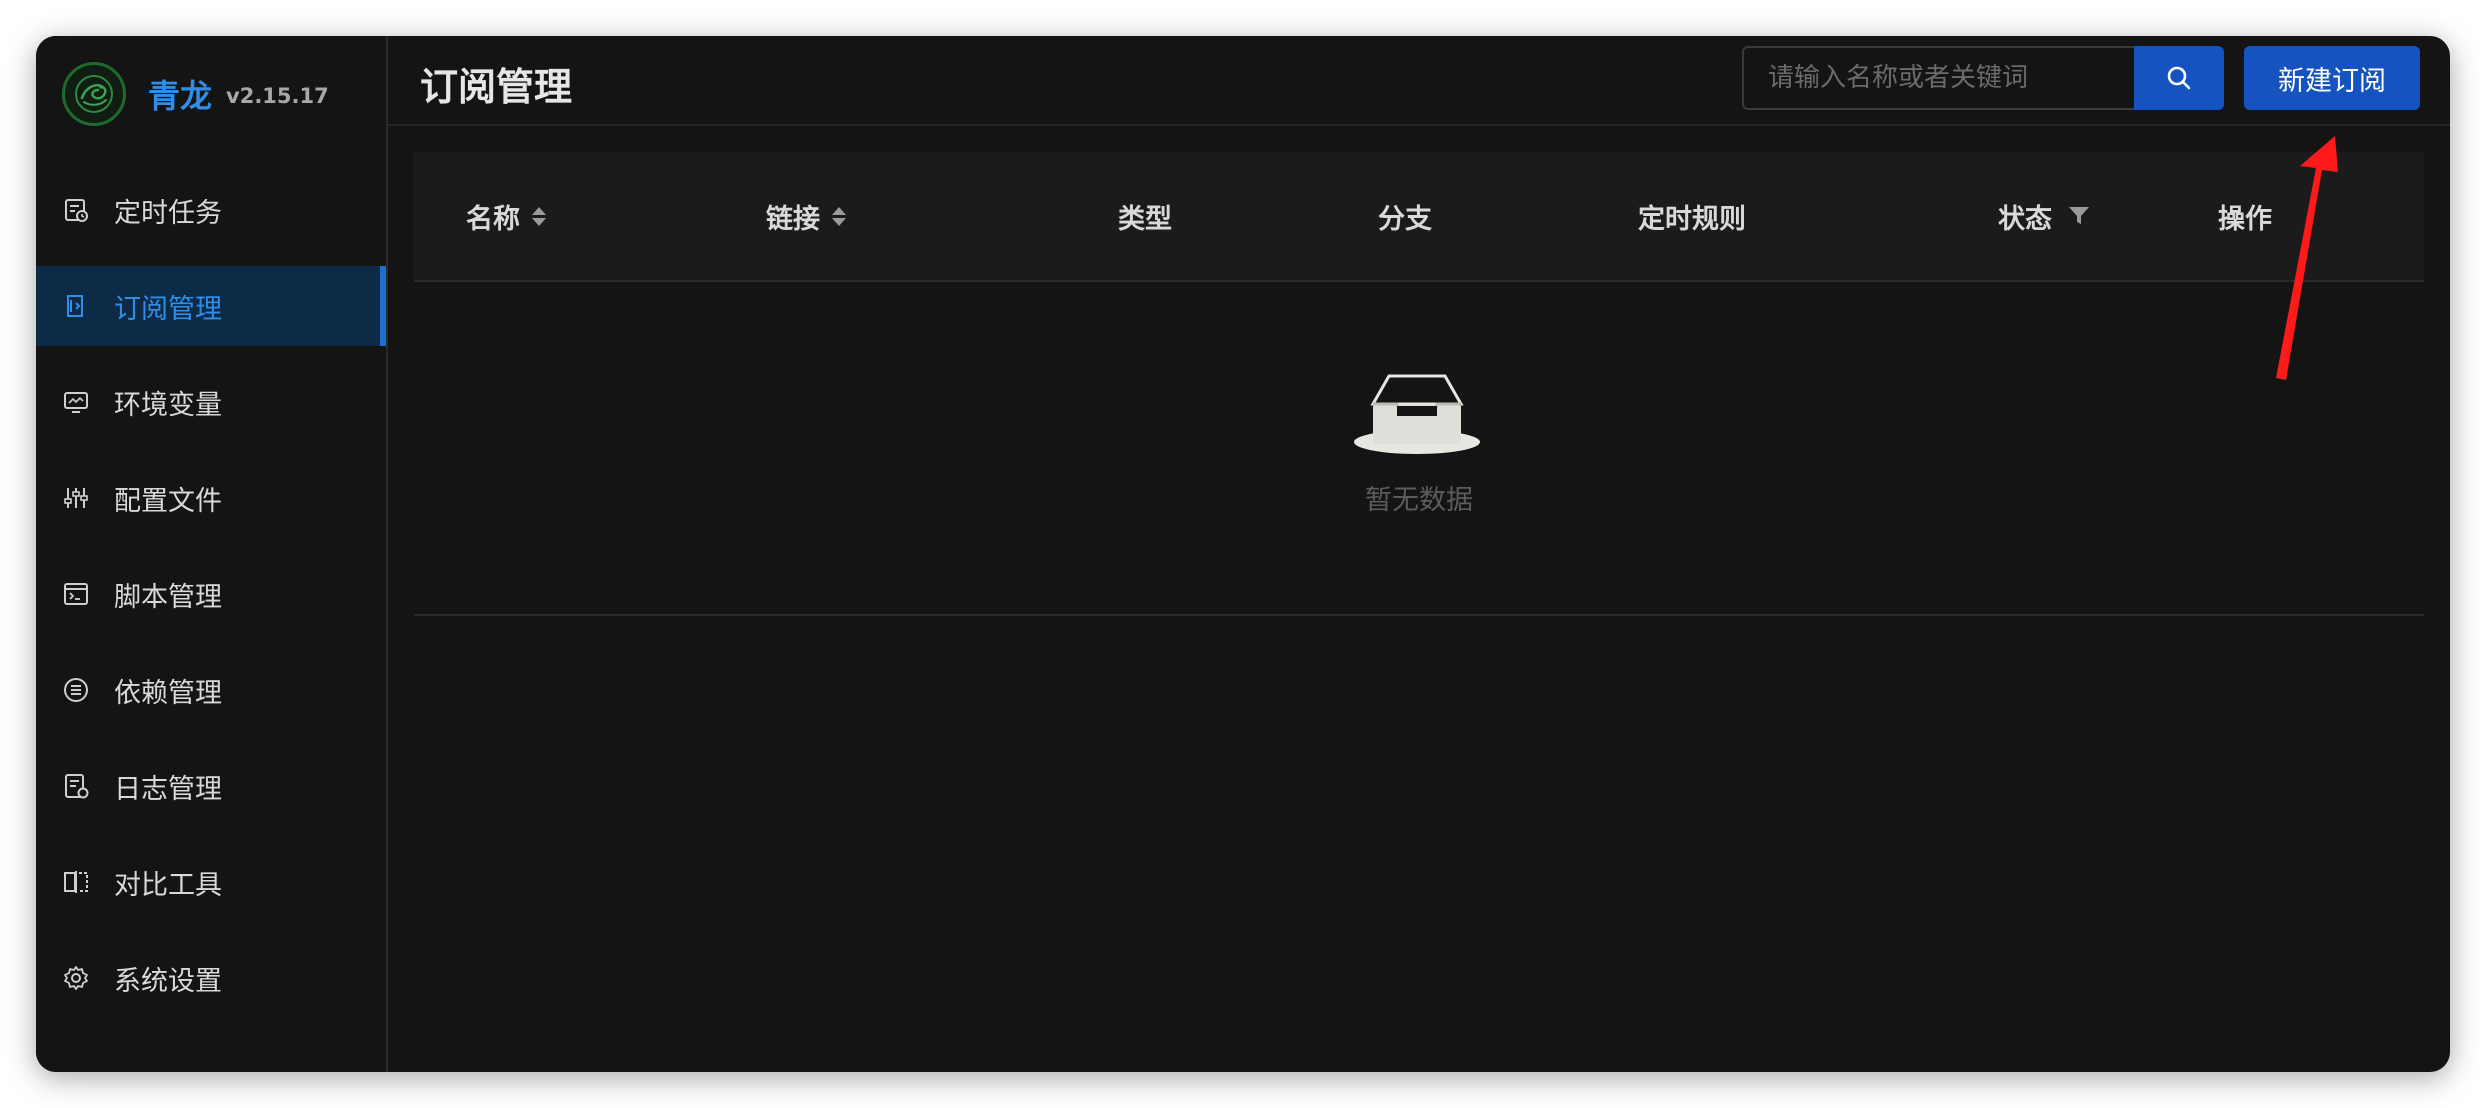 The height and width of the screenshot is (1108, 2486). I want to click on log-file-icon, so click(76, 786).